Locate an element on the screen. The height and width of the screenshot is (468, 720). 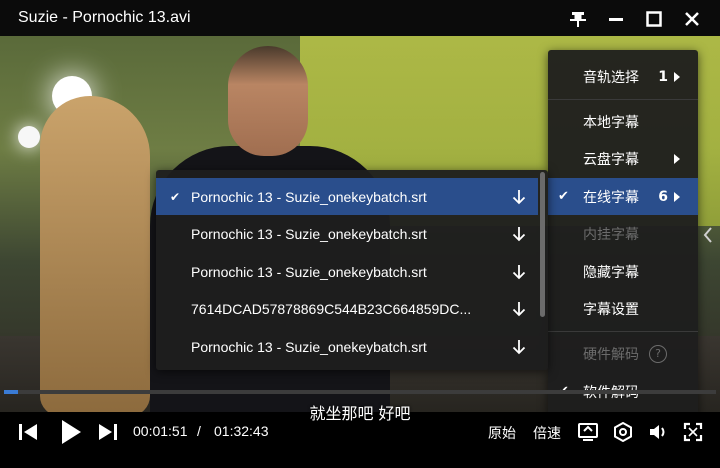
menu-item-audio-track: 音轨选择 1 is located at coordinates (623, 76).